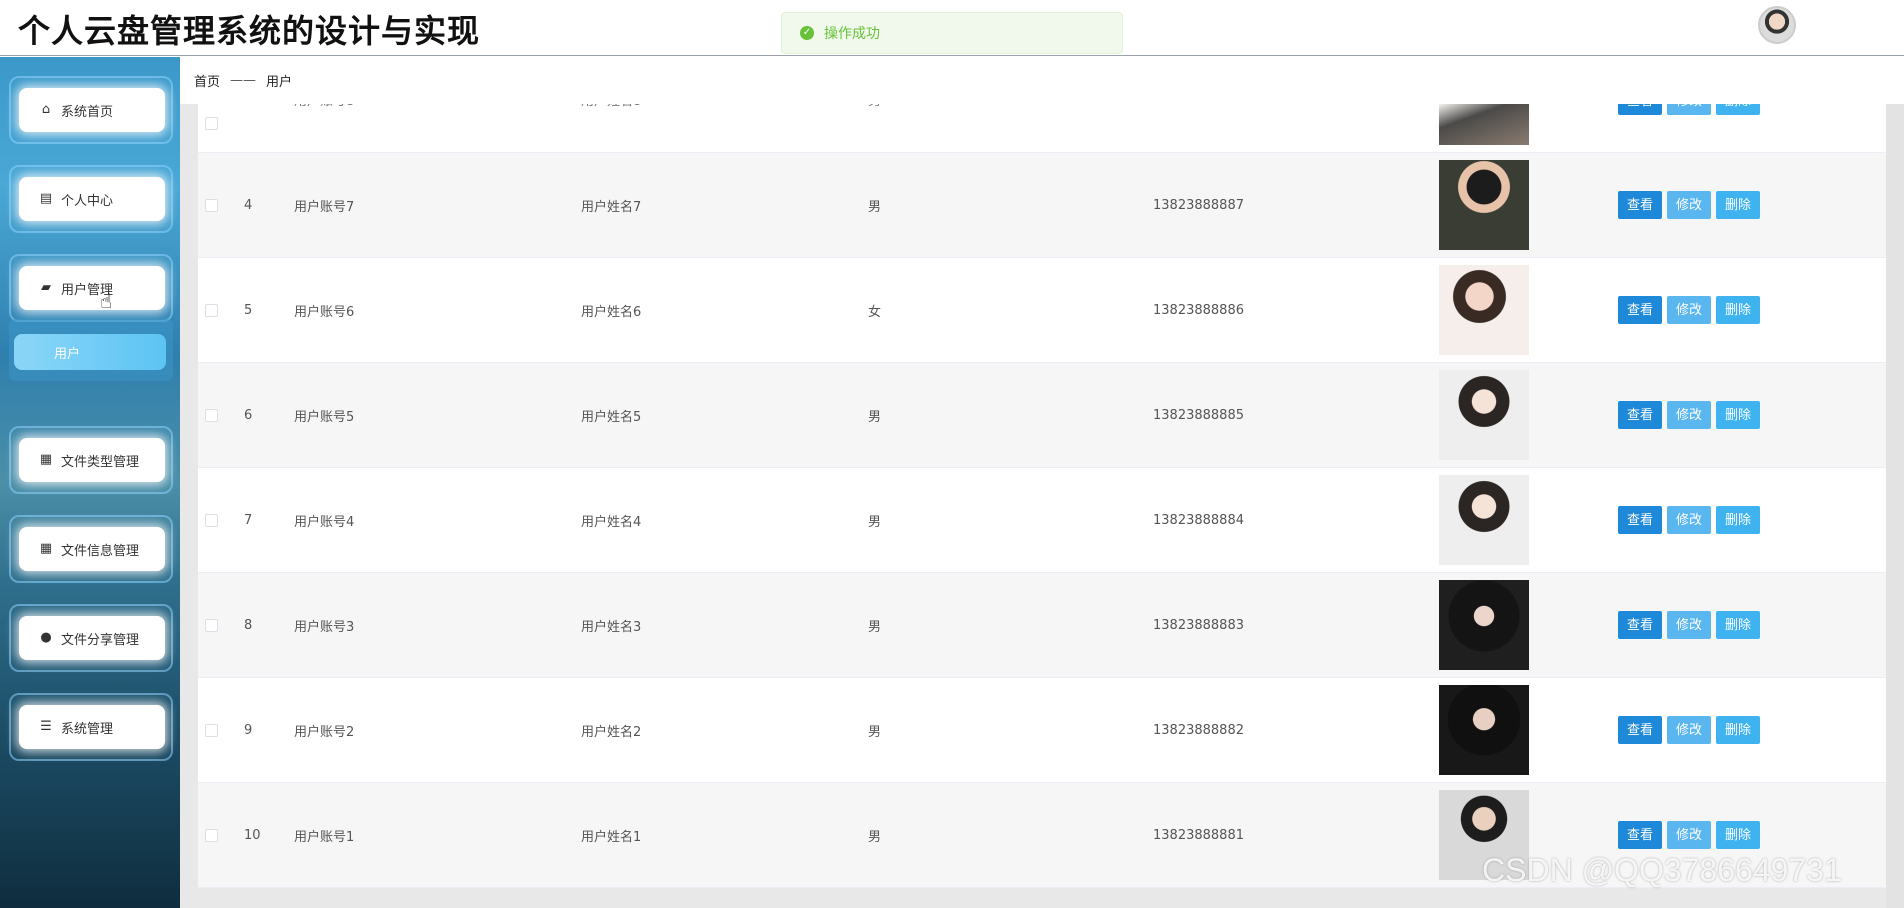 The image size is (1904, 908). I want to click on sidebar-item-profile: ▤ 个人中心, so click(92, 199).